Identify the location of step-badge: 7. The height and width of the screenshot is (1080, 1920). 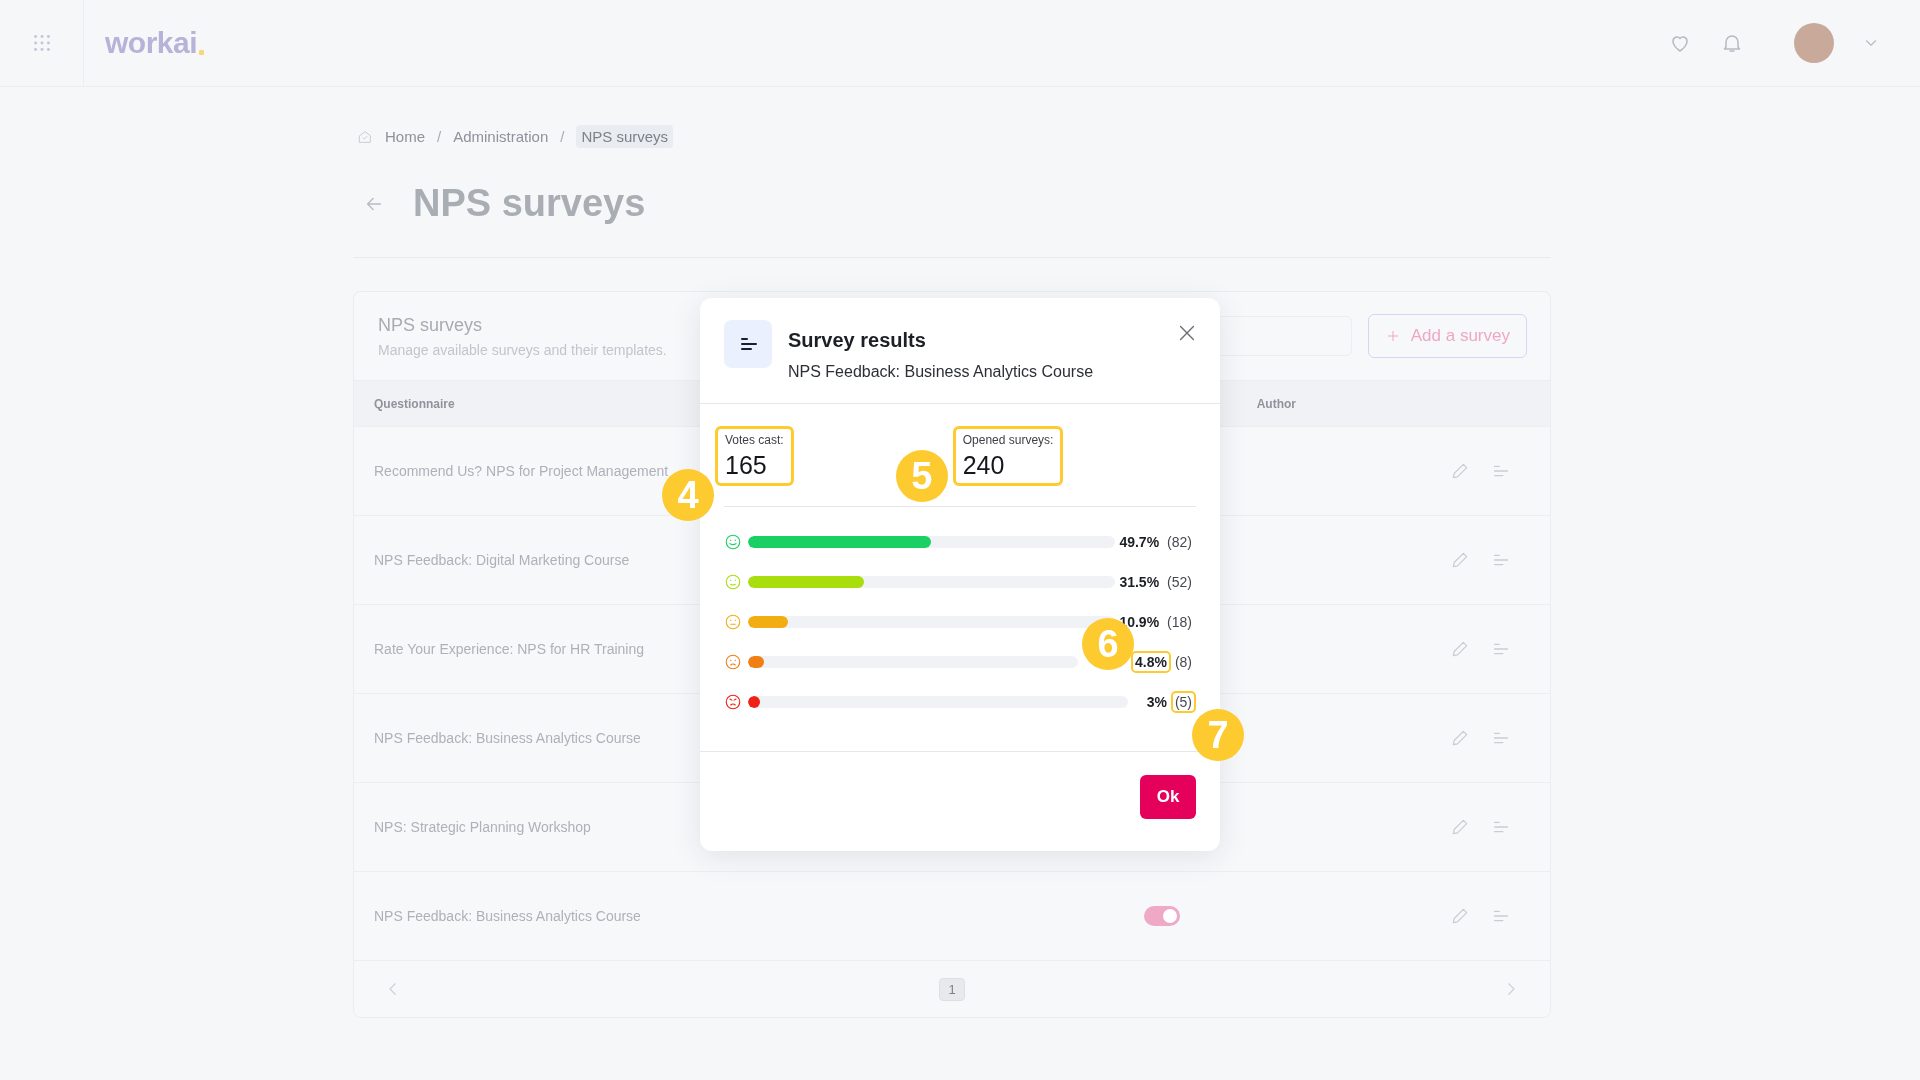
(1218, 735).